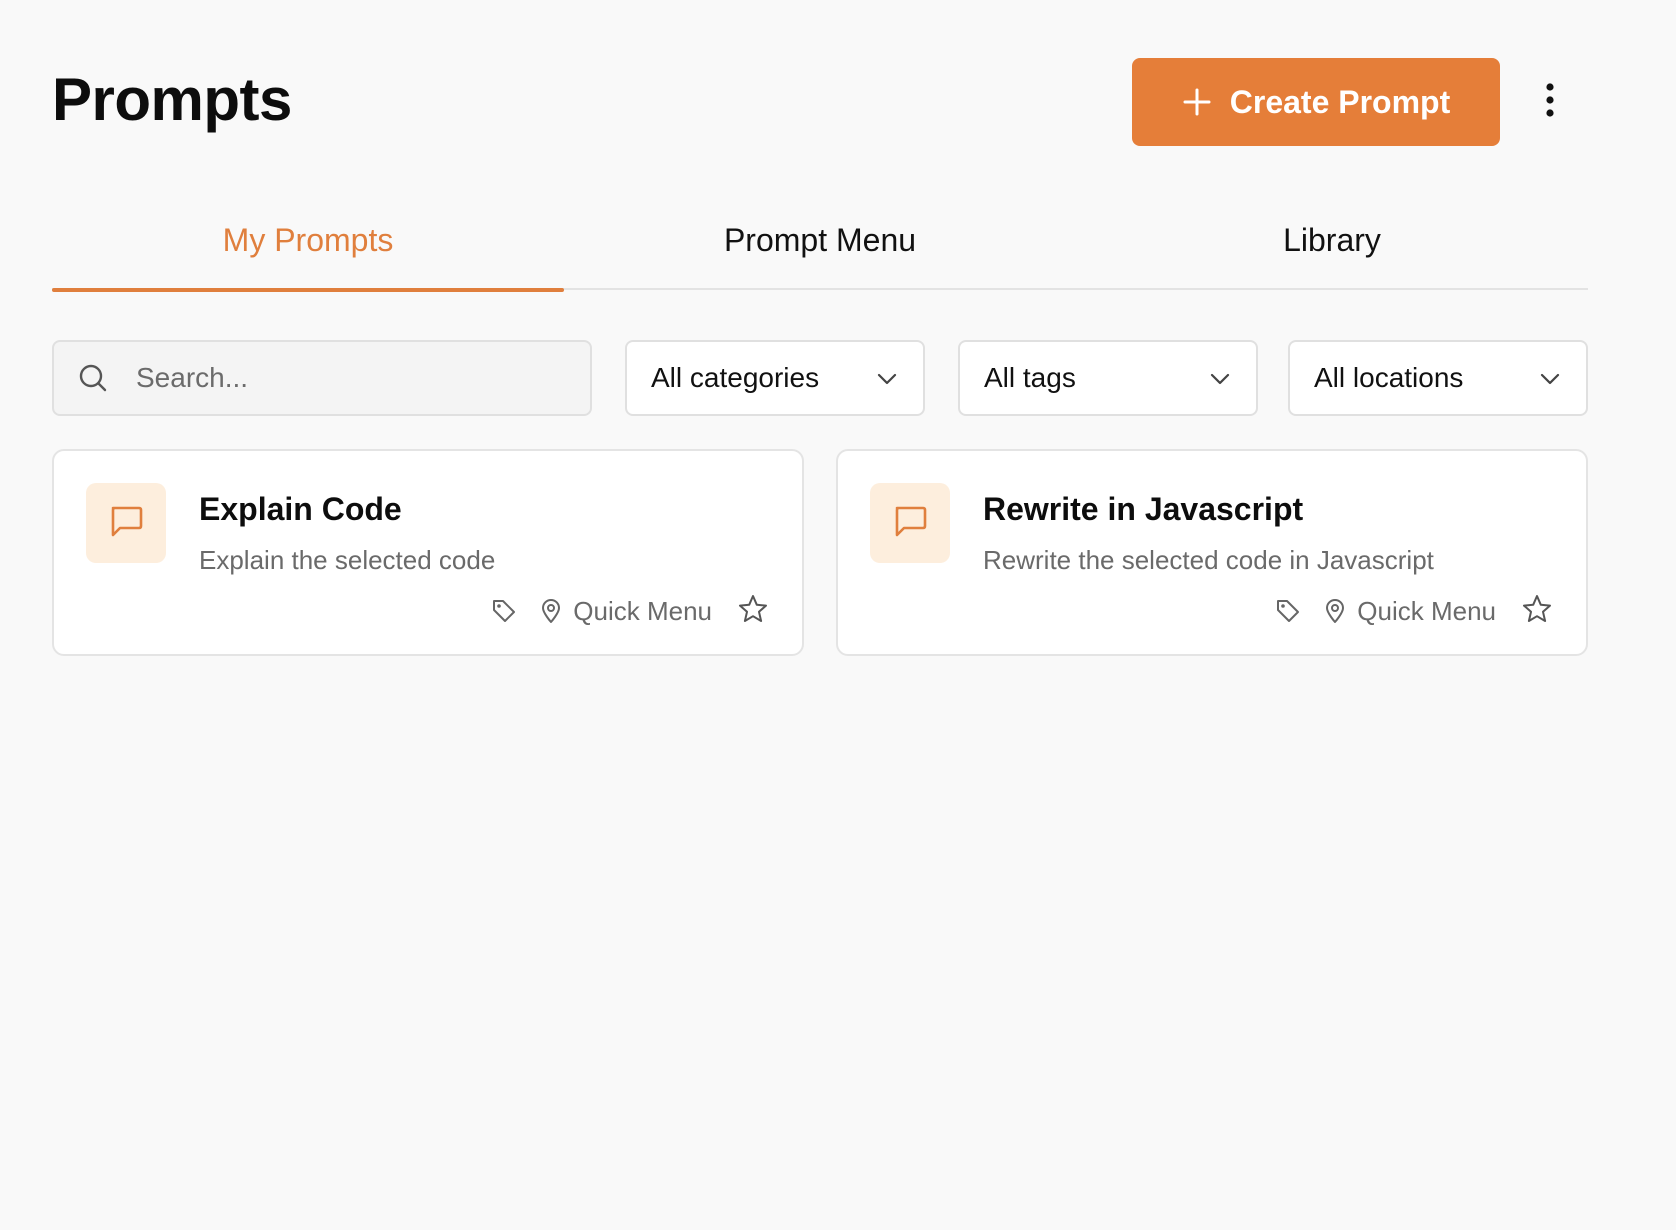 Image resolution: width=1676 pixels, height=1230 pixels. What do you see at coordinates (1340, 101) in the screenshot?
I see `create-prompt-label: Create Prompt` at bounding box center [1340, 101].